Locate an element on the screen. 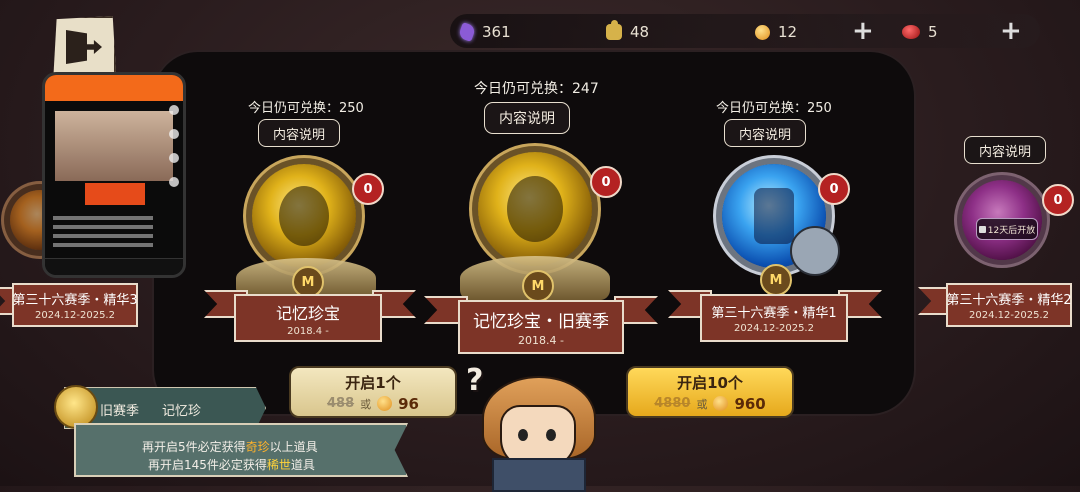 Image resolution: width=1080 pixels, height=492 pixels. puzzle-currency: 48 is located at coordinates (627, 32).